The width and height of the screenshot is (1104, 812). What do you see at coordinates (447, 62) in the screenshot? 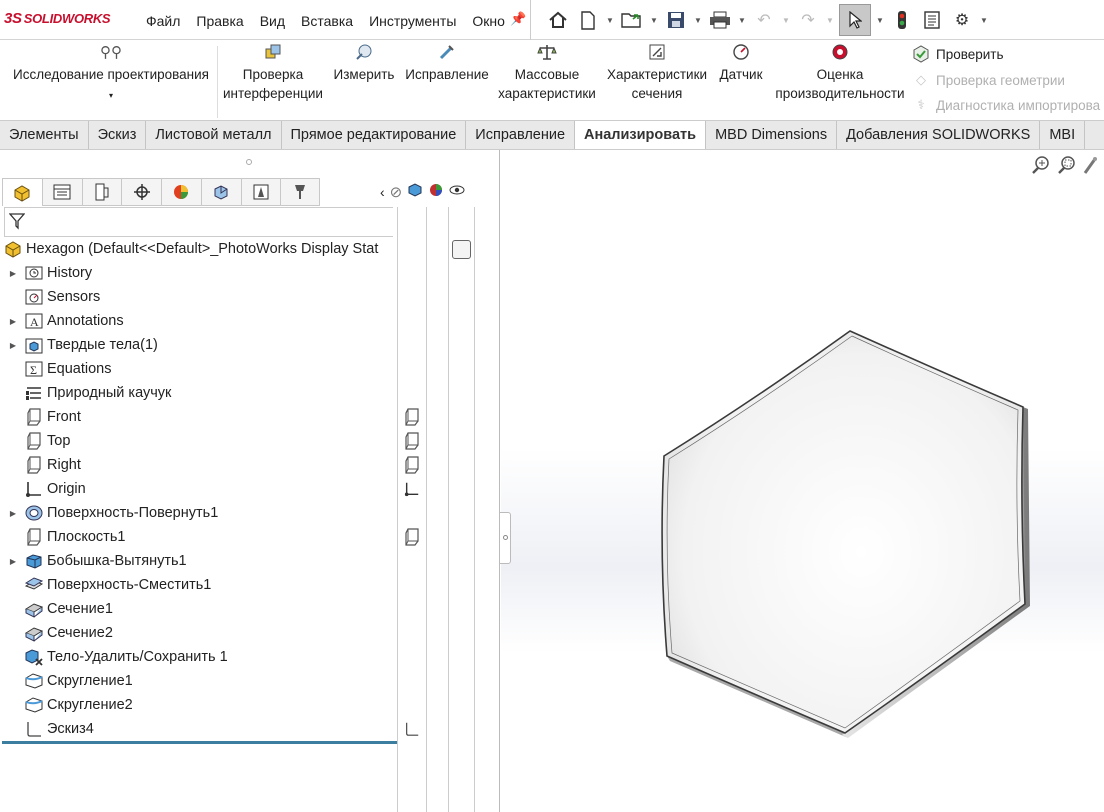
I see `repair-button: Исправление` at bounding box center [447, 62].